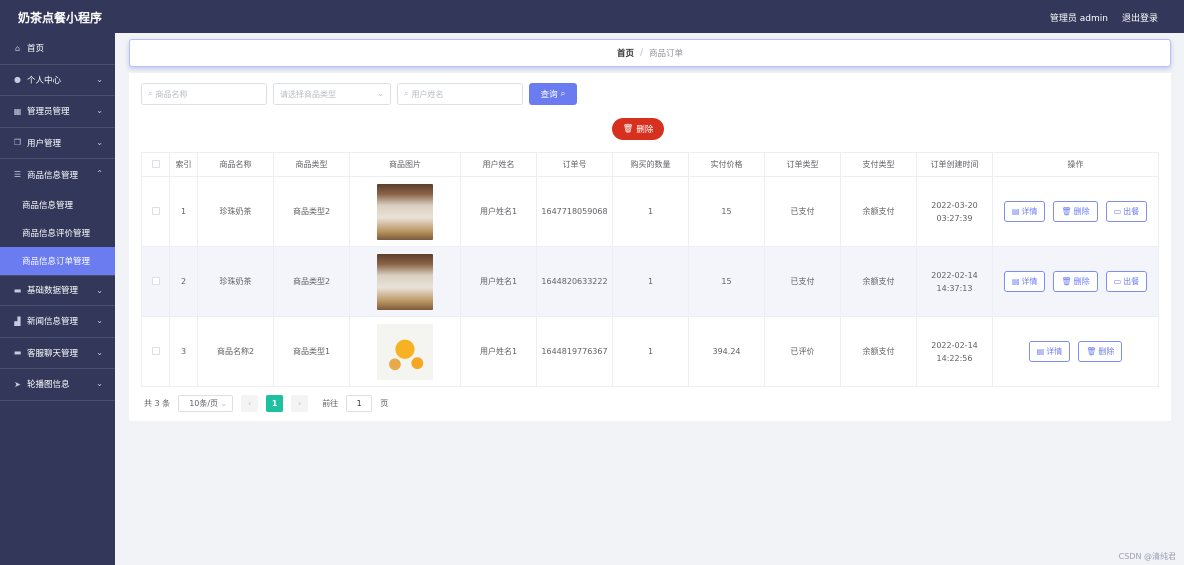  Describe the element at coordinates (57, 49) in the screenshot. I see `sidebar-item-home: ⌂ 首页` at that location.